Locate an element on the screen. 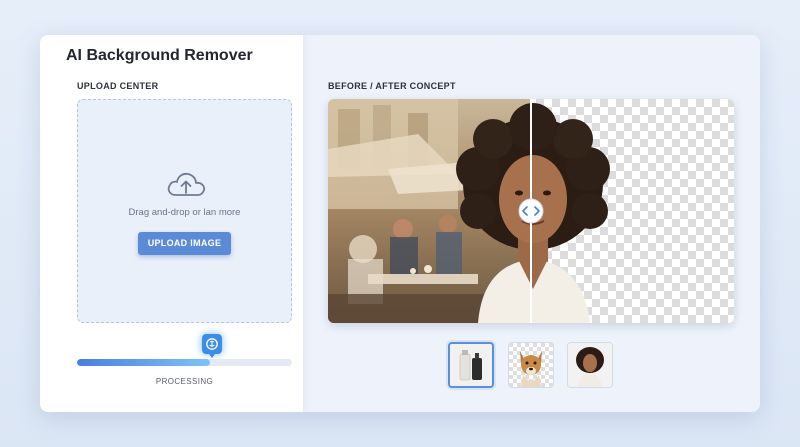 The image size is (800, 447). brain-icon is located at coordinates (212, 344).